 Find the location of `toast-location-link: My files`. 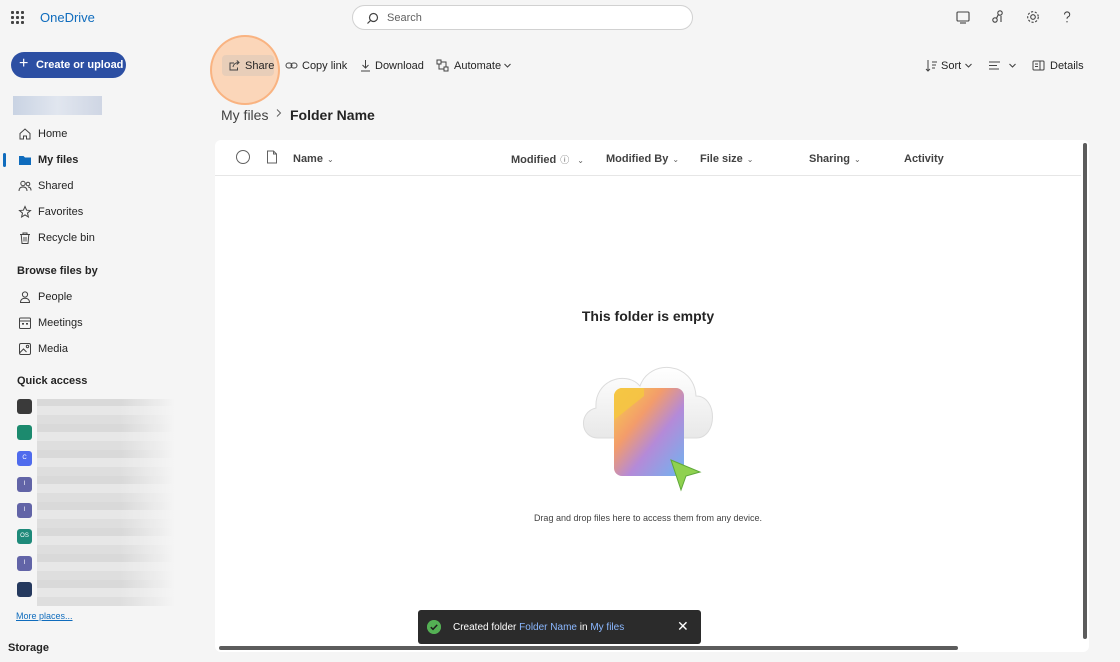

toast-location-link: My files is located at coordinates (607, 627).